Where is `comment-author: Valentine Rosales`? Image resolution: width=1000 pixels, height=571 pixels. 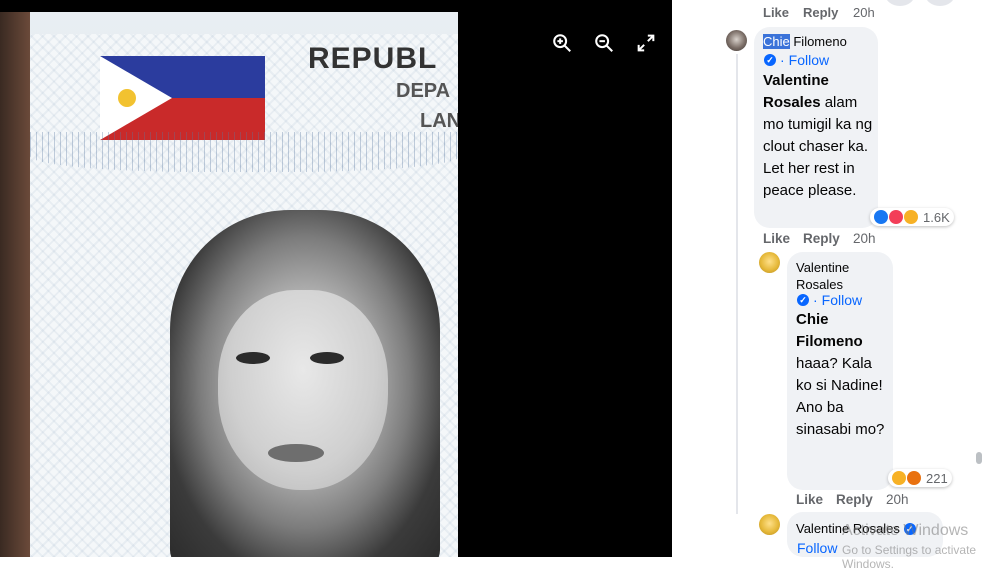
comment-author: Valentine Rosales is located at coordinates (841, 276).